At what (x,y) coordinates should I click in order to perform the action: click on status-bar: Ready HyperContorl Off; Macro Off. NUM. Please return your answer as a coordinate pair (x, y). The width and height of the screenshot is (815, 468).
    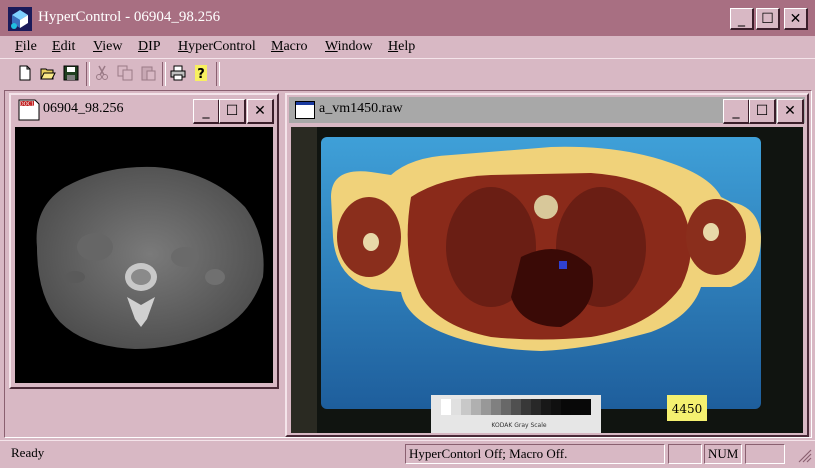
    Looking at the image, I should click on (407, 453).